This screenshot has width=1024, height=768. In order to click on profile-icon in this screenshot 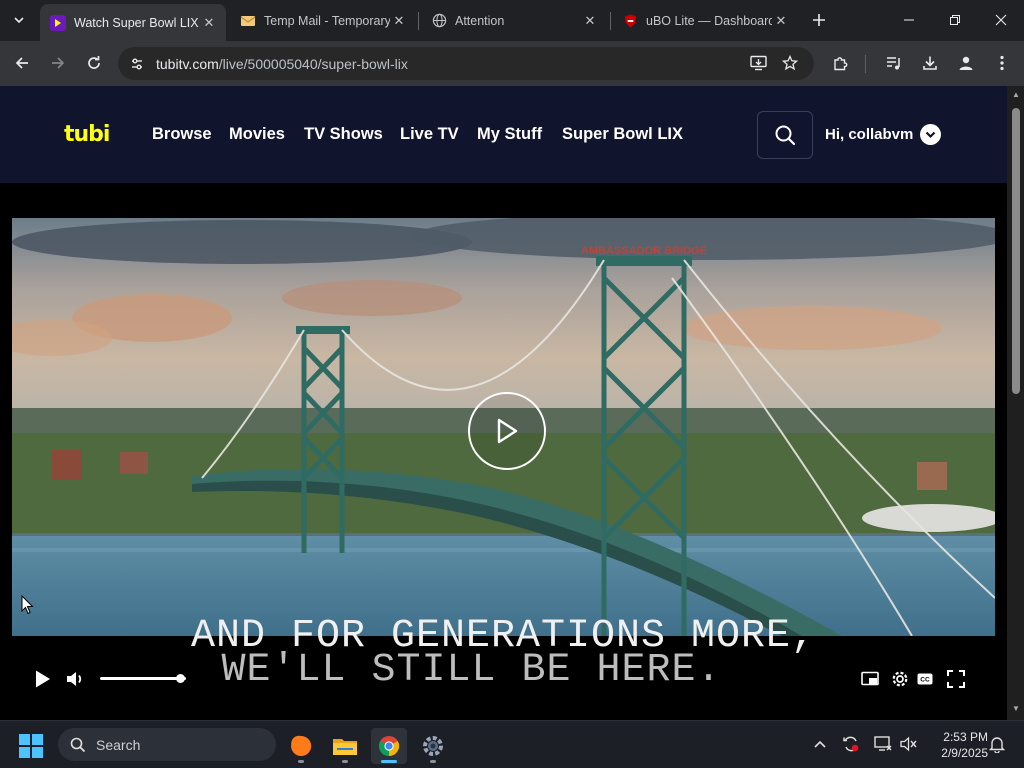, I will do `click(966, 63)`.